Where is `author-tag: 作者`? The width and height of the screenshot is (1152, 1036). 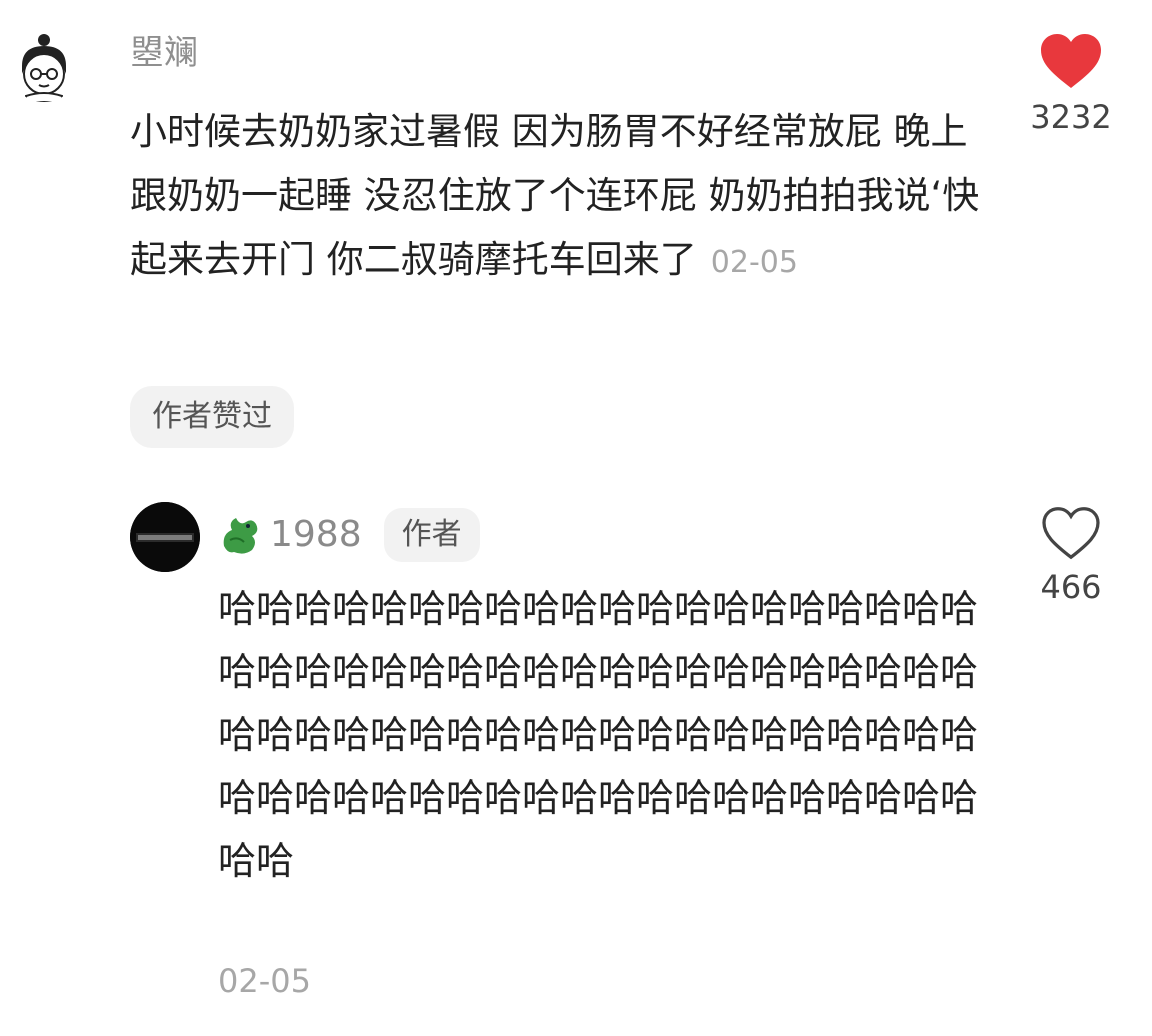
author-tag: 作者 is located at coordinates (431, 535).